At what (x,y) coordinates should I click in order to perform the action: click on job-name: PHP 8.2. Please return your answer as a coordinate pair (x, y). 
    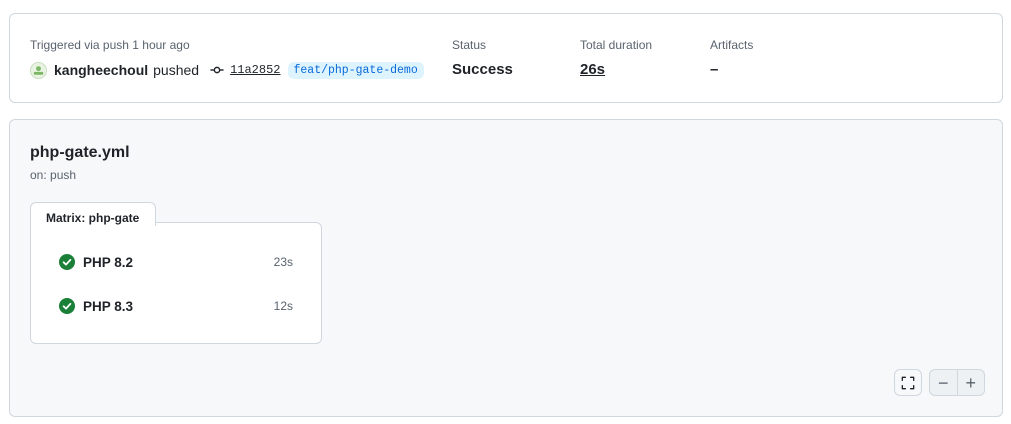
    Looking at the image, I should click on (108, 262).